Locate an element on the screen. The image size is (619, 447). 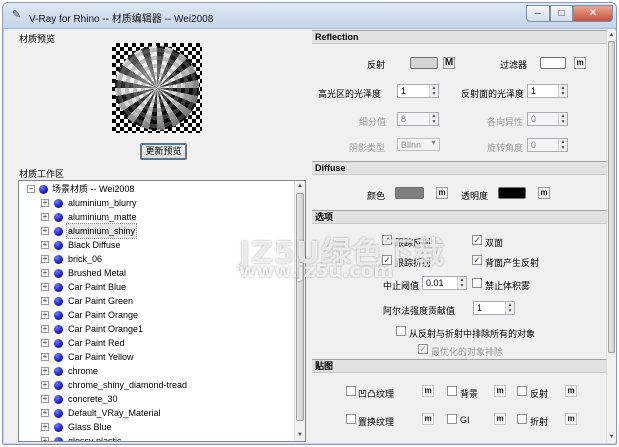
rotation-spinner: 0 ▲ ▼ is located at coordinates (547, 145).